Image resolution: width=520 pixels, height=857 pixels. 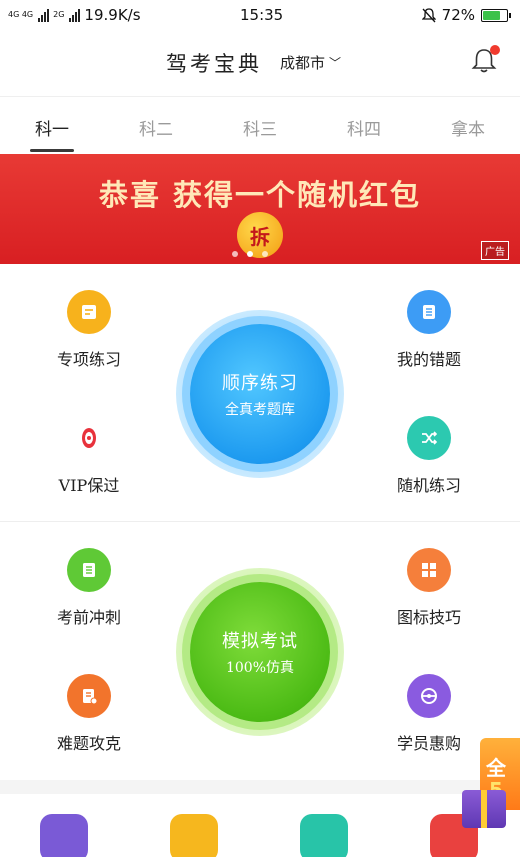 I want to click on item-label: 随机练习, so click(x=428, y=485).